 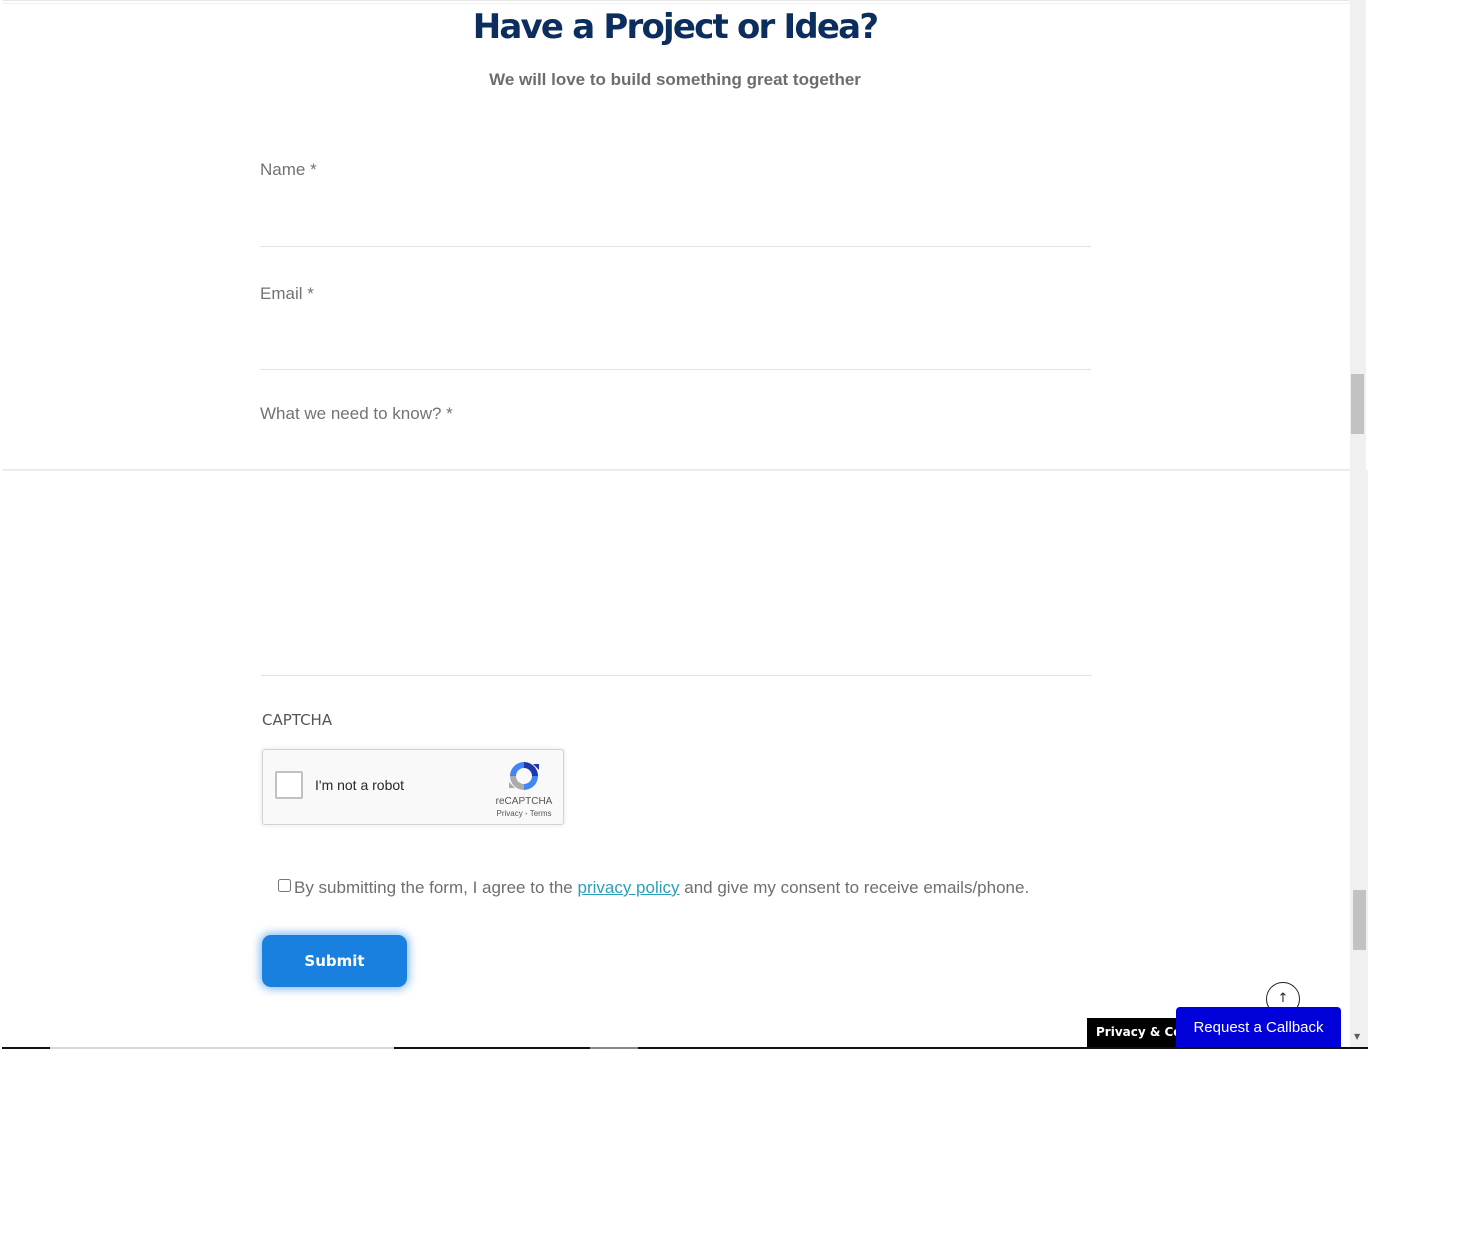 I want to click on privacy-cookies-tab: Privacy & Cookies Policy, so click(x=1137, y=1032).